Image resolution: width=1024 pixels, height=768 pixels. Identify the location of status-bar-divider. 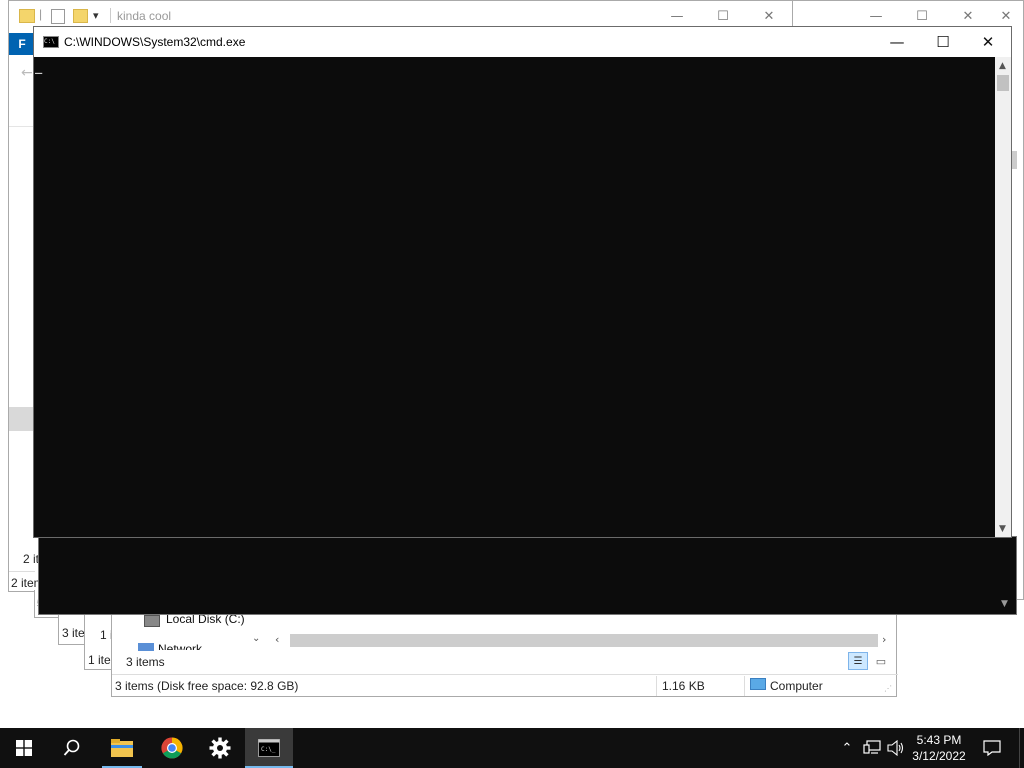
(505, 674).